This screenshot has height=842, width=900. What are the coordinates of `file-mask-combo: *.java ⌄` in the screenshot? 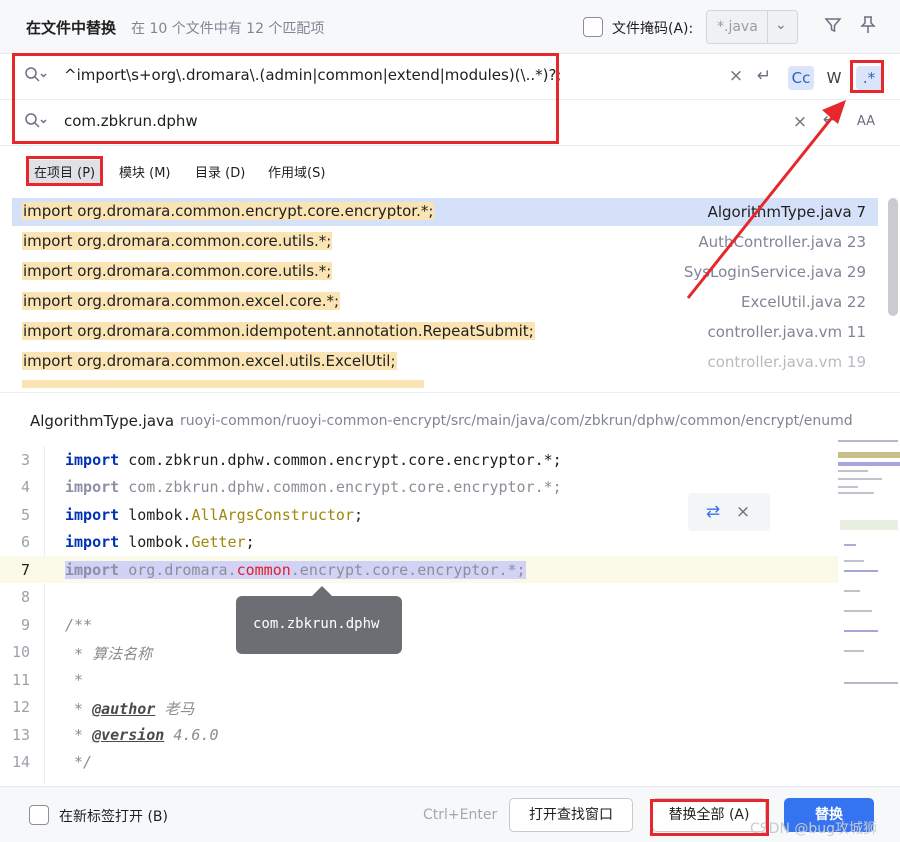 It's located at (752, 27).